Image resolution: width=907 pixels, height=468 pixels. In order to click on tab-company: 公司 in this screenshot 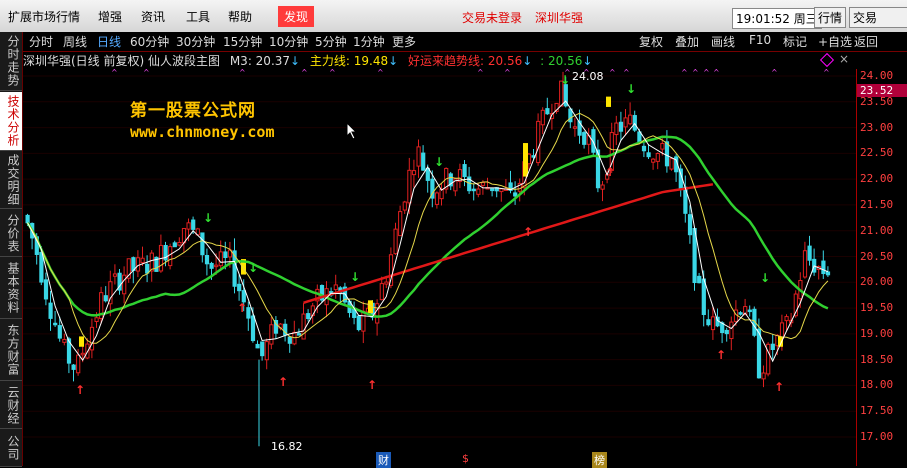, I will do `click(11, 448)`.